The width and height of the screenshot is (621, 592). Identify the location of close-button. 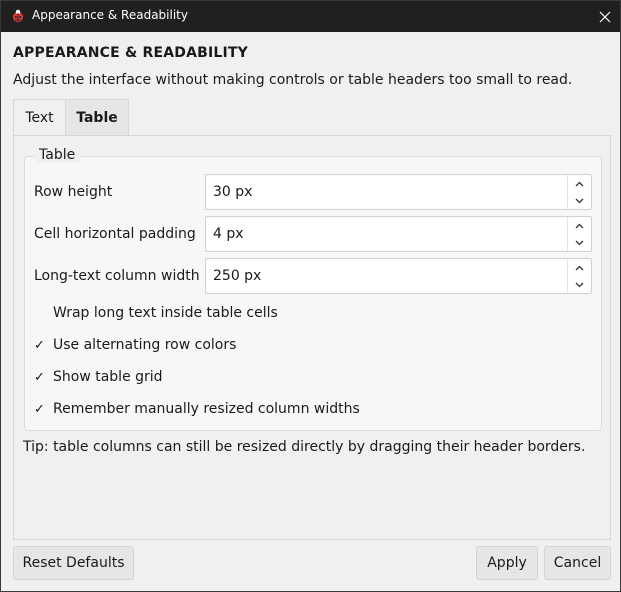
(605, 16).